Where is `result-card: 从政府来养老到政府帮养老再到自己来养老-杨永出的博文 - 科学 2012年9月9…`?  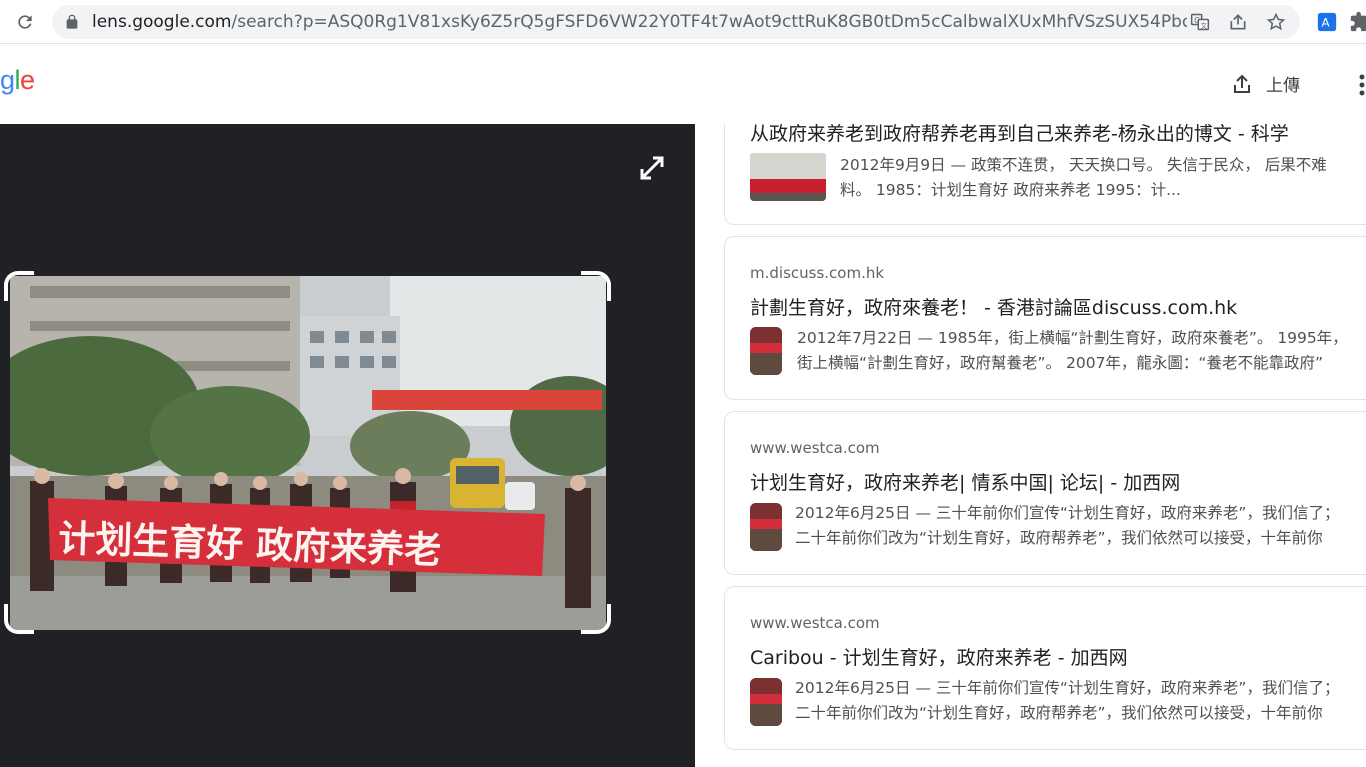
result-card: 从政府来养老到政府帮养老再到自己来养老-杨永出的博文 - 科学 2012年9月9… is located at coordinates (1045, 174).